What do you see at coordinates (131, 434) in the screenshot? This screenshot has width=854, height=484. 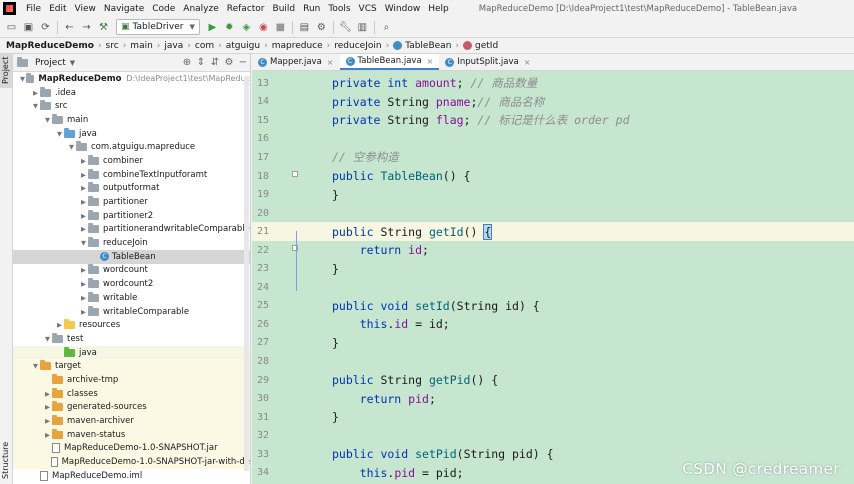 I see `tree-item: ▶ maven-status` at bounding box center [131, 434].